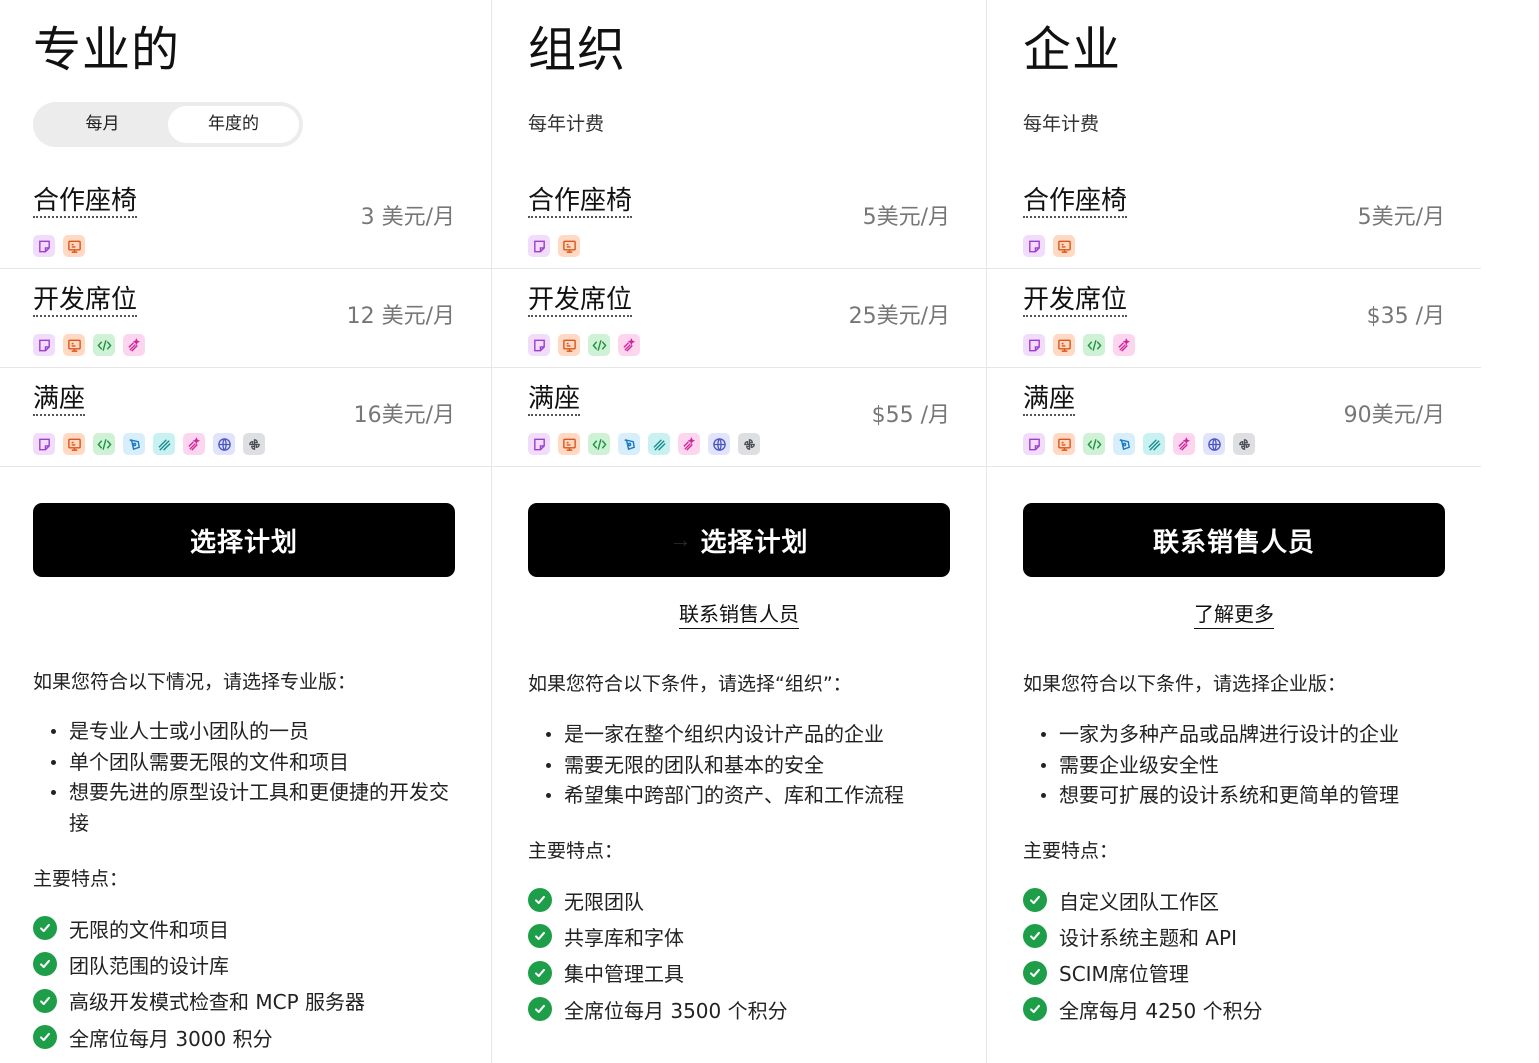 This screenshot has width=1539, height=1063. What do you see at coordinates (1234, 417) in the screenshot?
I see `seat-row-full: 满座 90美元/月` at bounding box center [1234, 417].